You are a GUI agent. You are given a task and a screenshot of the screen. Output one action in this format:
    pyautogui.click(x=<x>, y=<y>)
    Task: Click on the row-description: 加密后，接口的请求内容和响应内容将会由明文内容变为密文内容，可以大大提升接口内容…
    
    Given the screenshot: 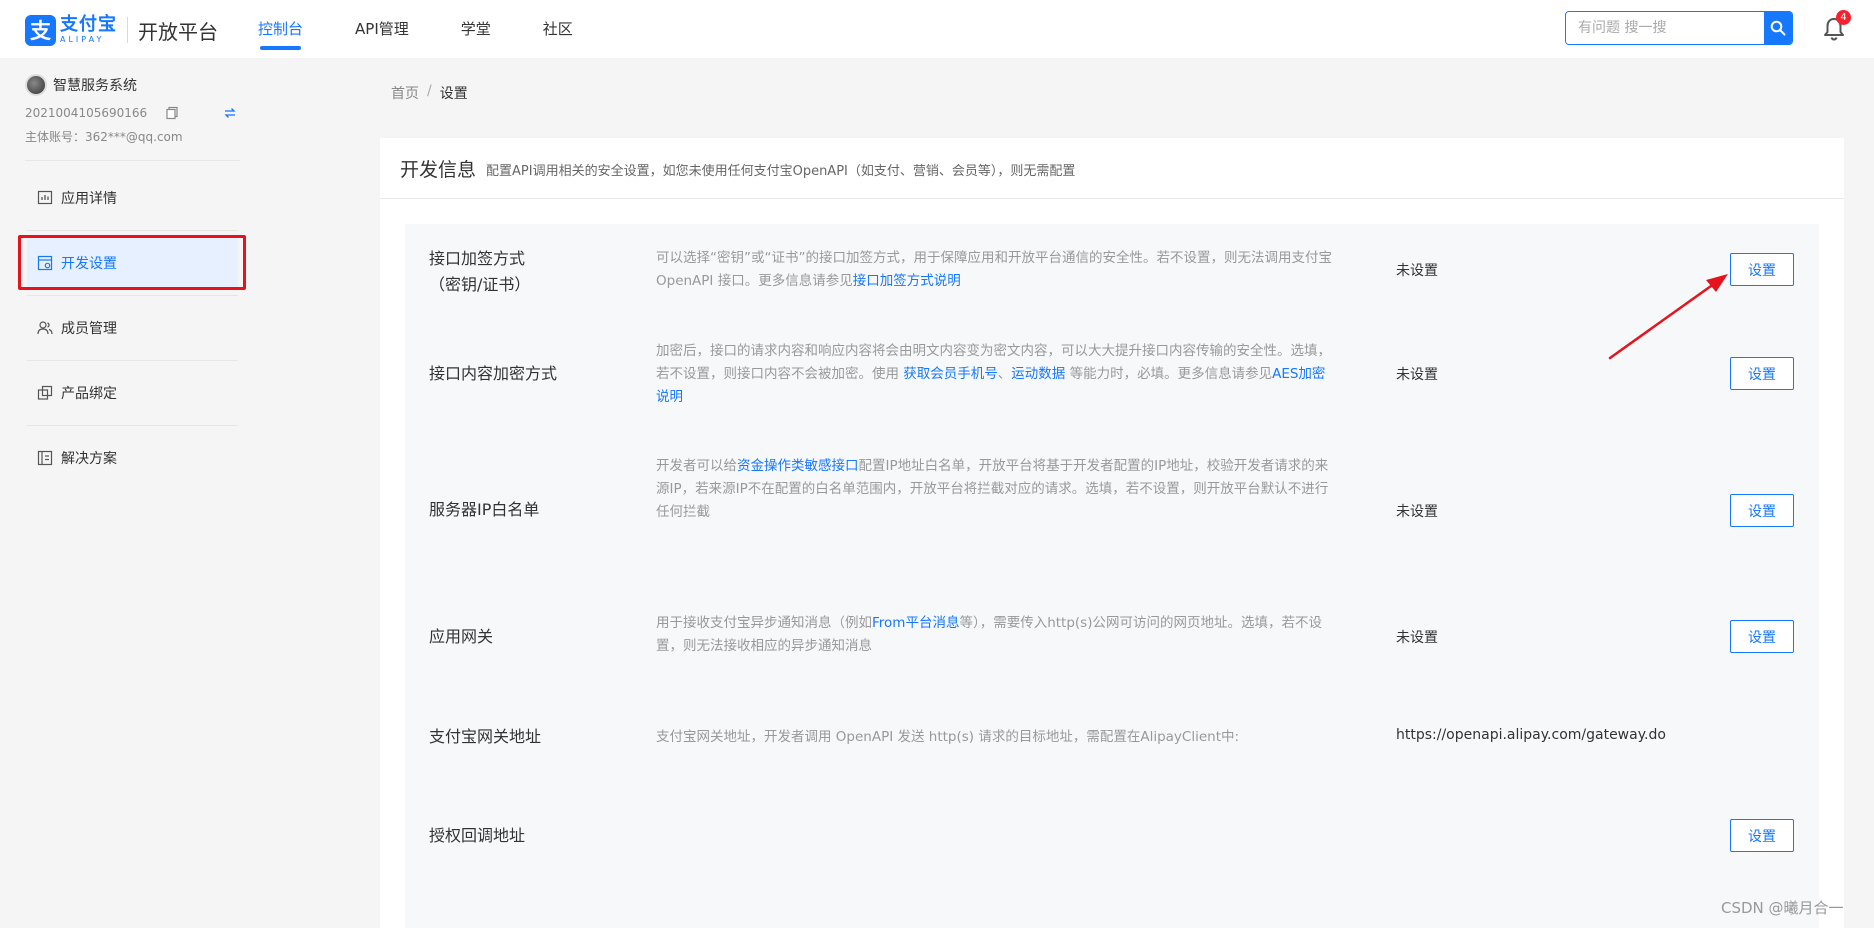 What is the action you would take?
    pyautogui.click(x=993, y=374)
    